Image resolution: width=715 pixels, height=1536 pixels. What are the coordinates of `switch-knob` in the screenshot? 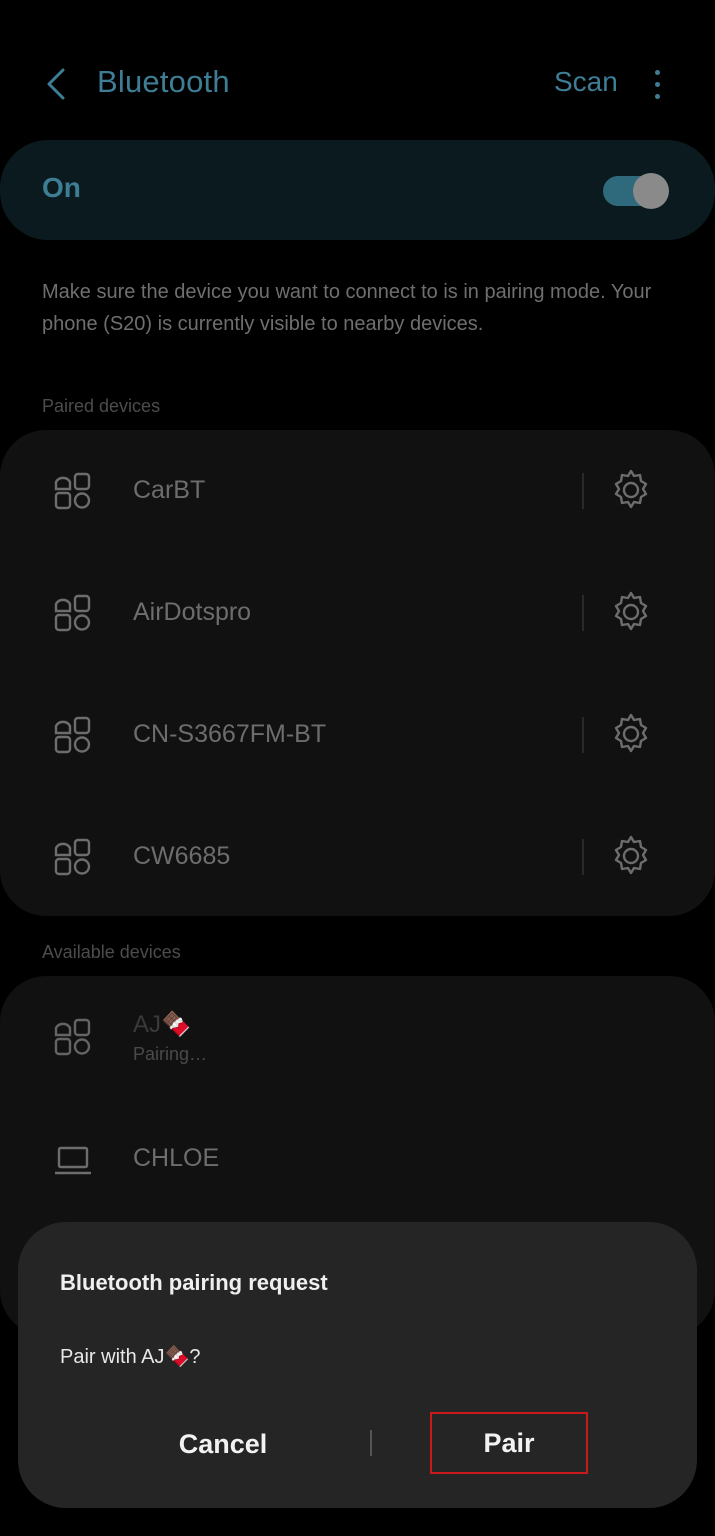 It's located at (651, 191).